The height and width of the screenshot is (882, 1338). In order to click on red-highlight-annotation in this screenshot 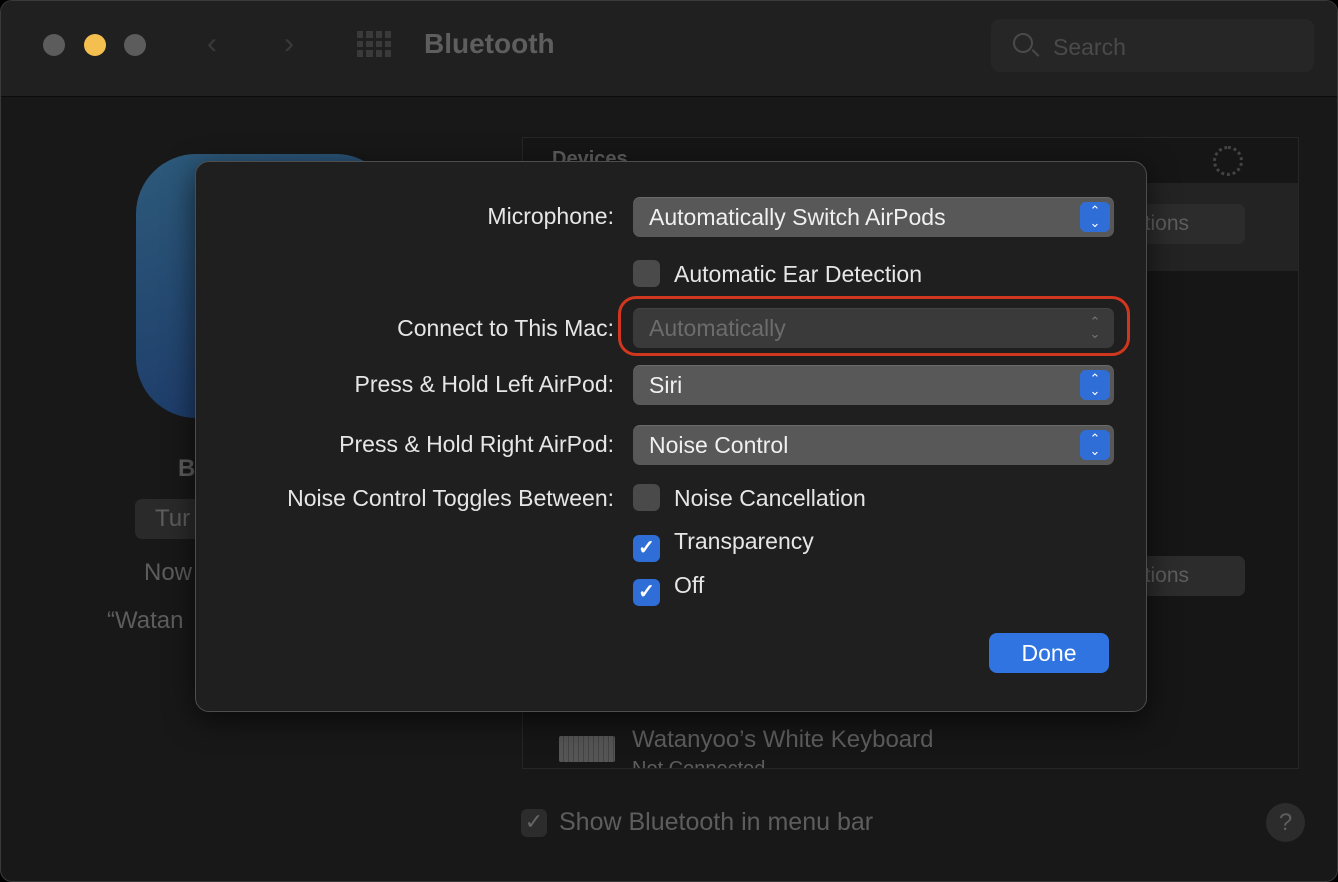, I will do `click(874, 326)`.